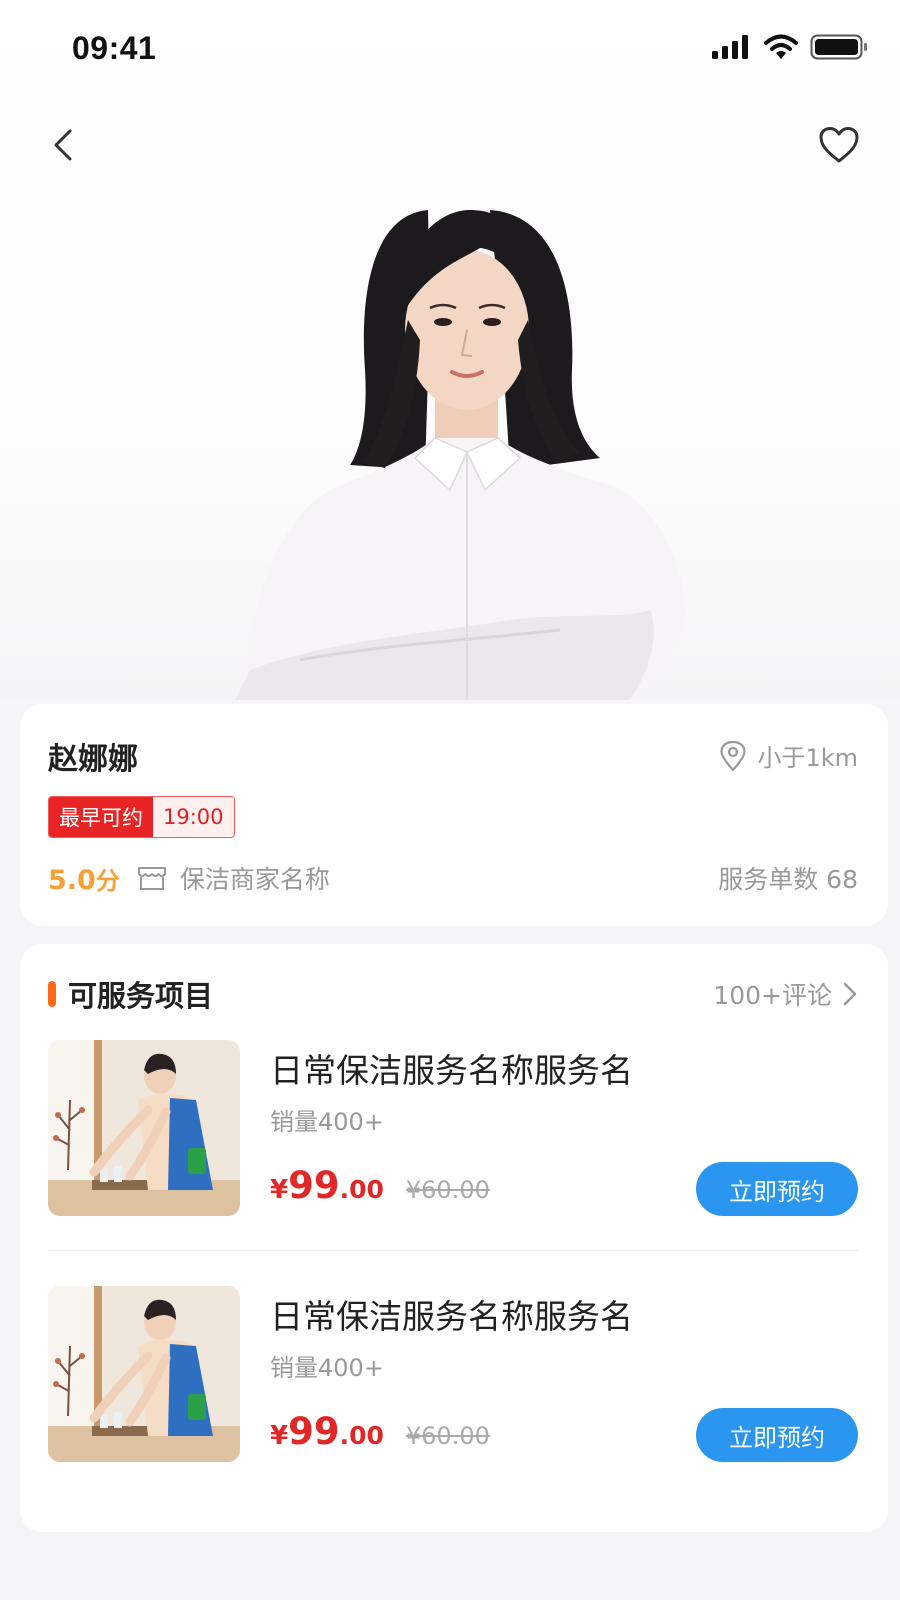  What do you see at coordinates (114, 48) in the screenshot?
I see `status-time: 09:41` at bounding box center [114, 48].